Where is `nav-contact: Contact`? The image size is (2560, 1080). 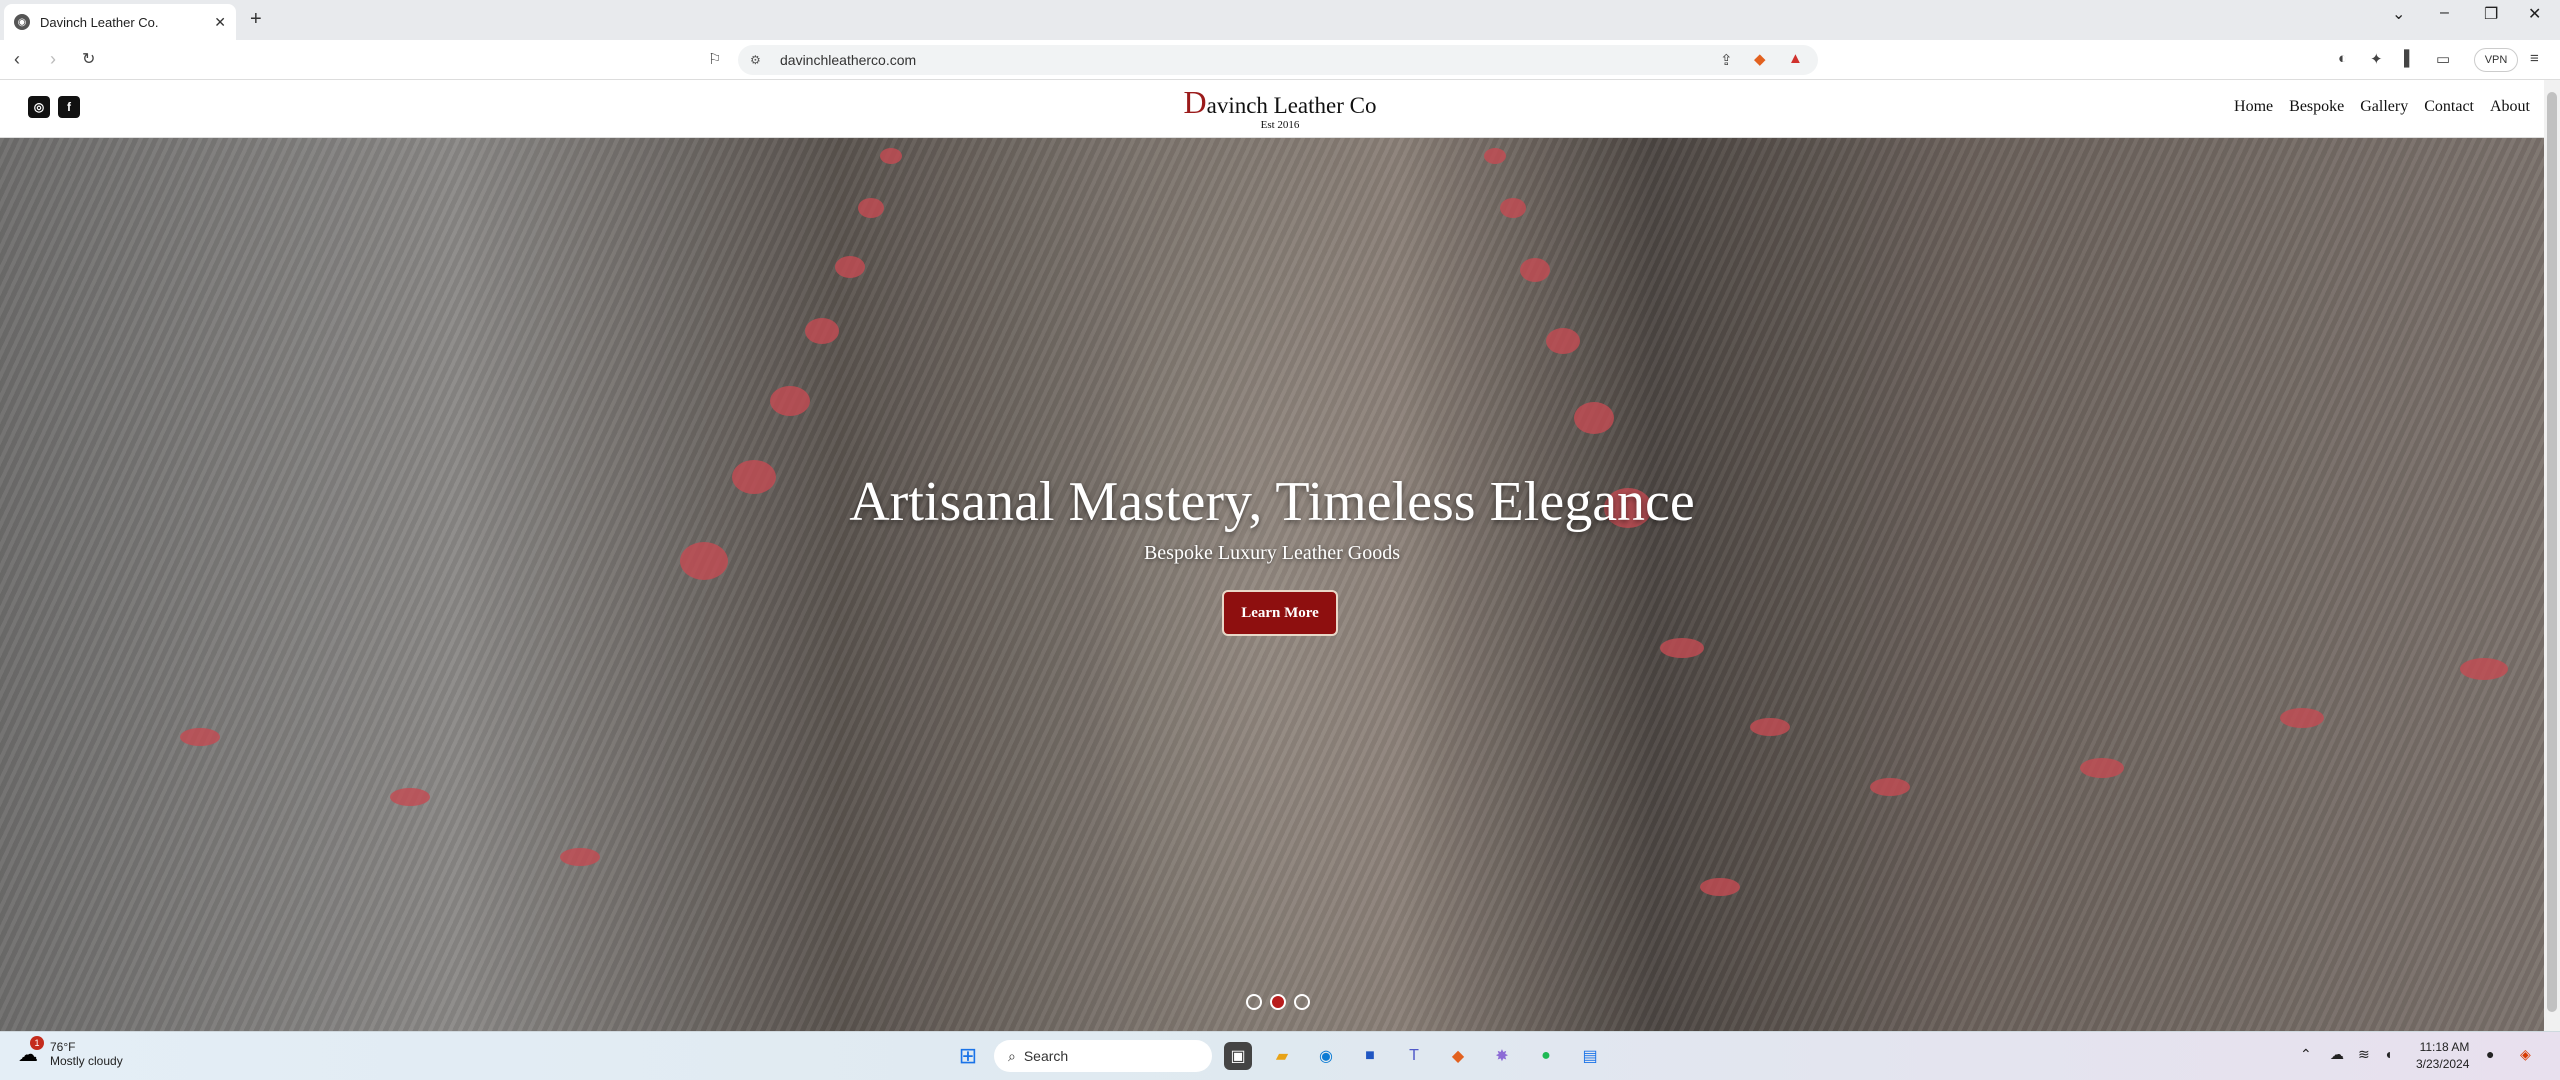 nav-contact: Contact is located at coordinates (2449, 107).